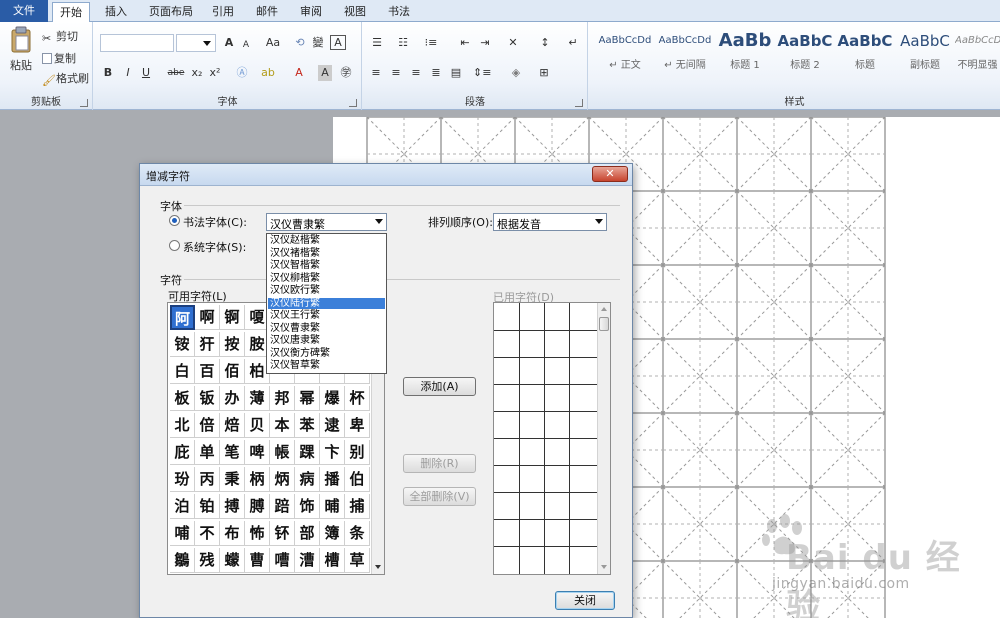 Image resolution: width=1000 pixels, height=618 pixels. What do you see at coordinates (182, 506) in the screenshot?
I see `char-cell: 泊` at bounding box center [182, 506].